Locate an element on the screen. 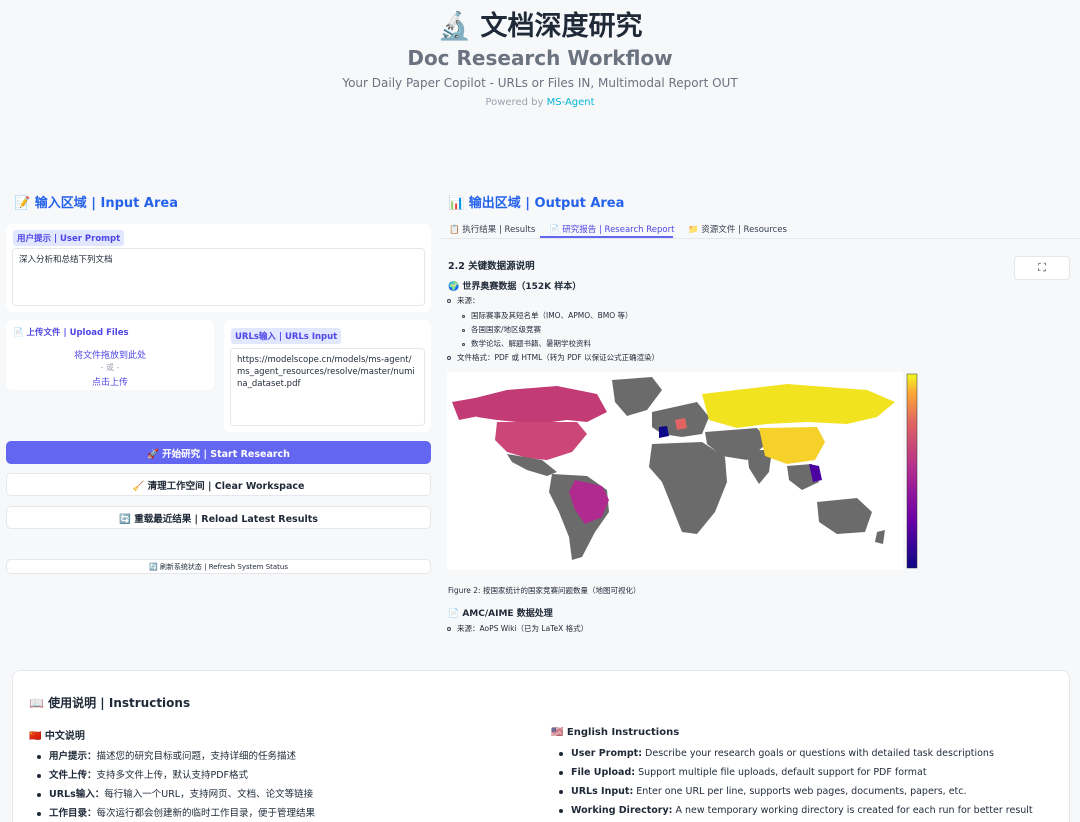 The image size is (1080, 822). list-item: 来源：AoPS Wiki（已为 LaTeX 格式） is located at coordinates (517, 628).